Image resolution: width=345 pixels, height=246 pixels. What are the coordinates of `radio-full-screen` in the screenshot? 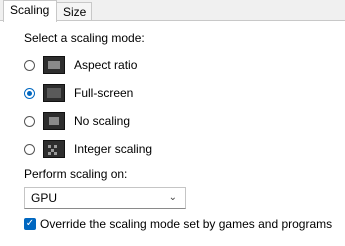 It's located at (29, 93).